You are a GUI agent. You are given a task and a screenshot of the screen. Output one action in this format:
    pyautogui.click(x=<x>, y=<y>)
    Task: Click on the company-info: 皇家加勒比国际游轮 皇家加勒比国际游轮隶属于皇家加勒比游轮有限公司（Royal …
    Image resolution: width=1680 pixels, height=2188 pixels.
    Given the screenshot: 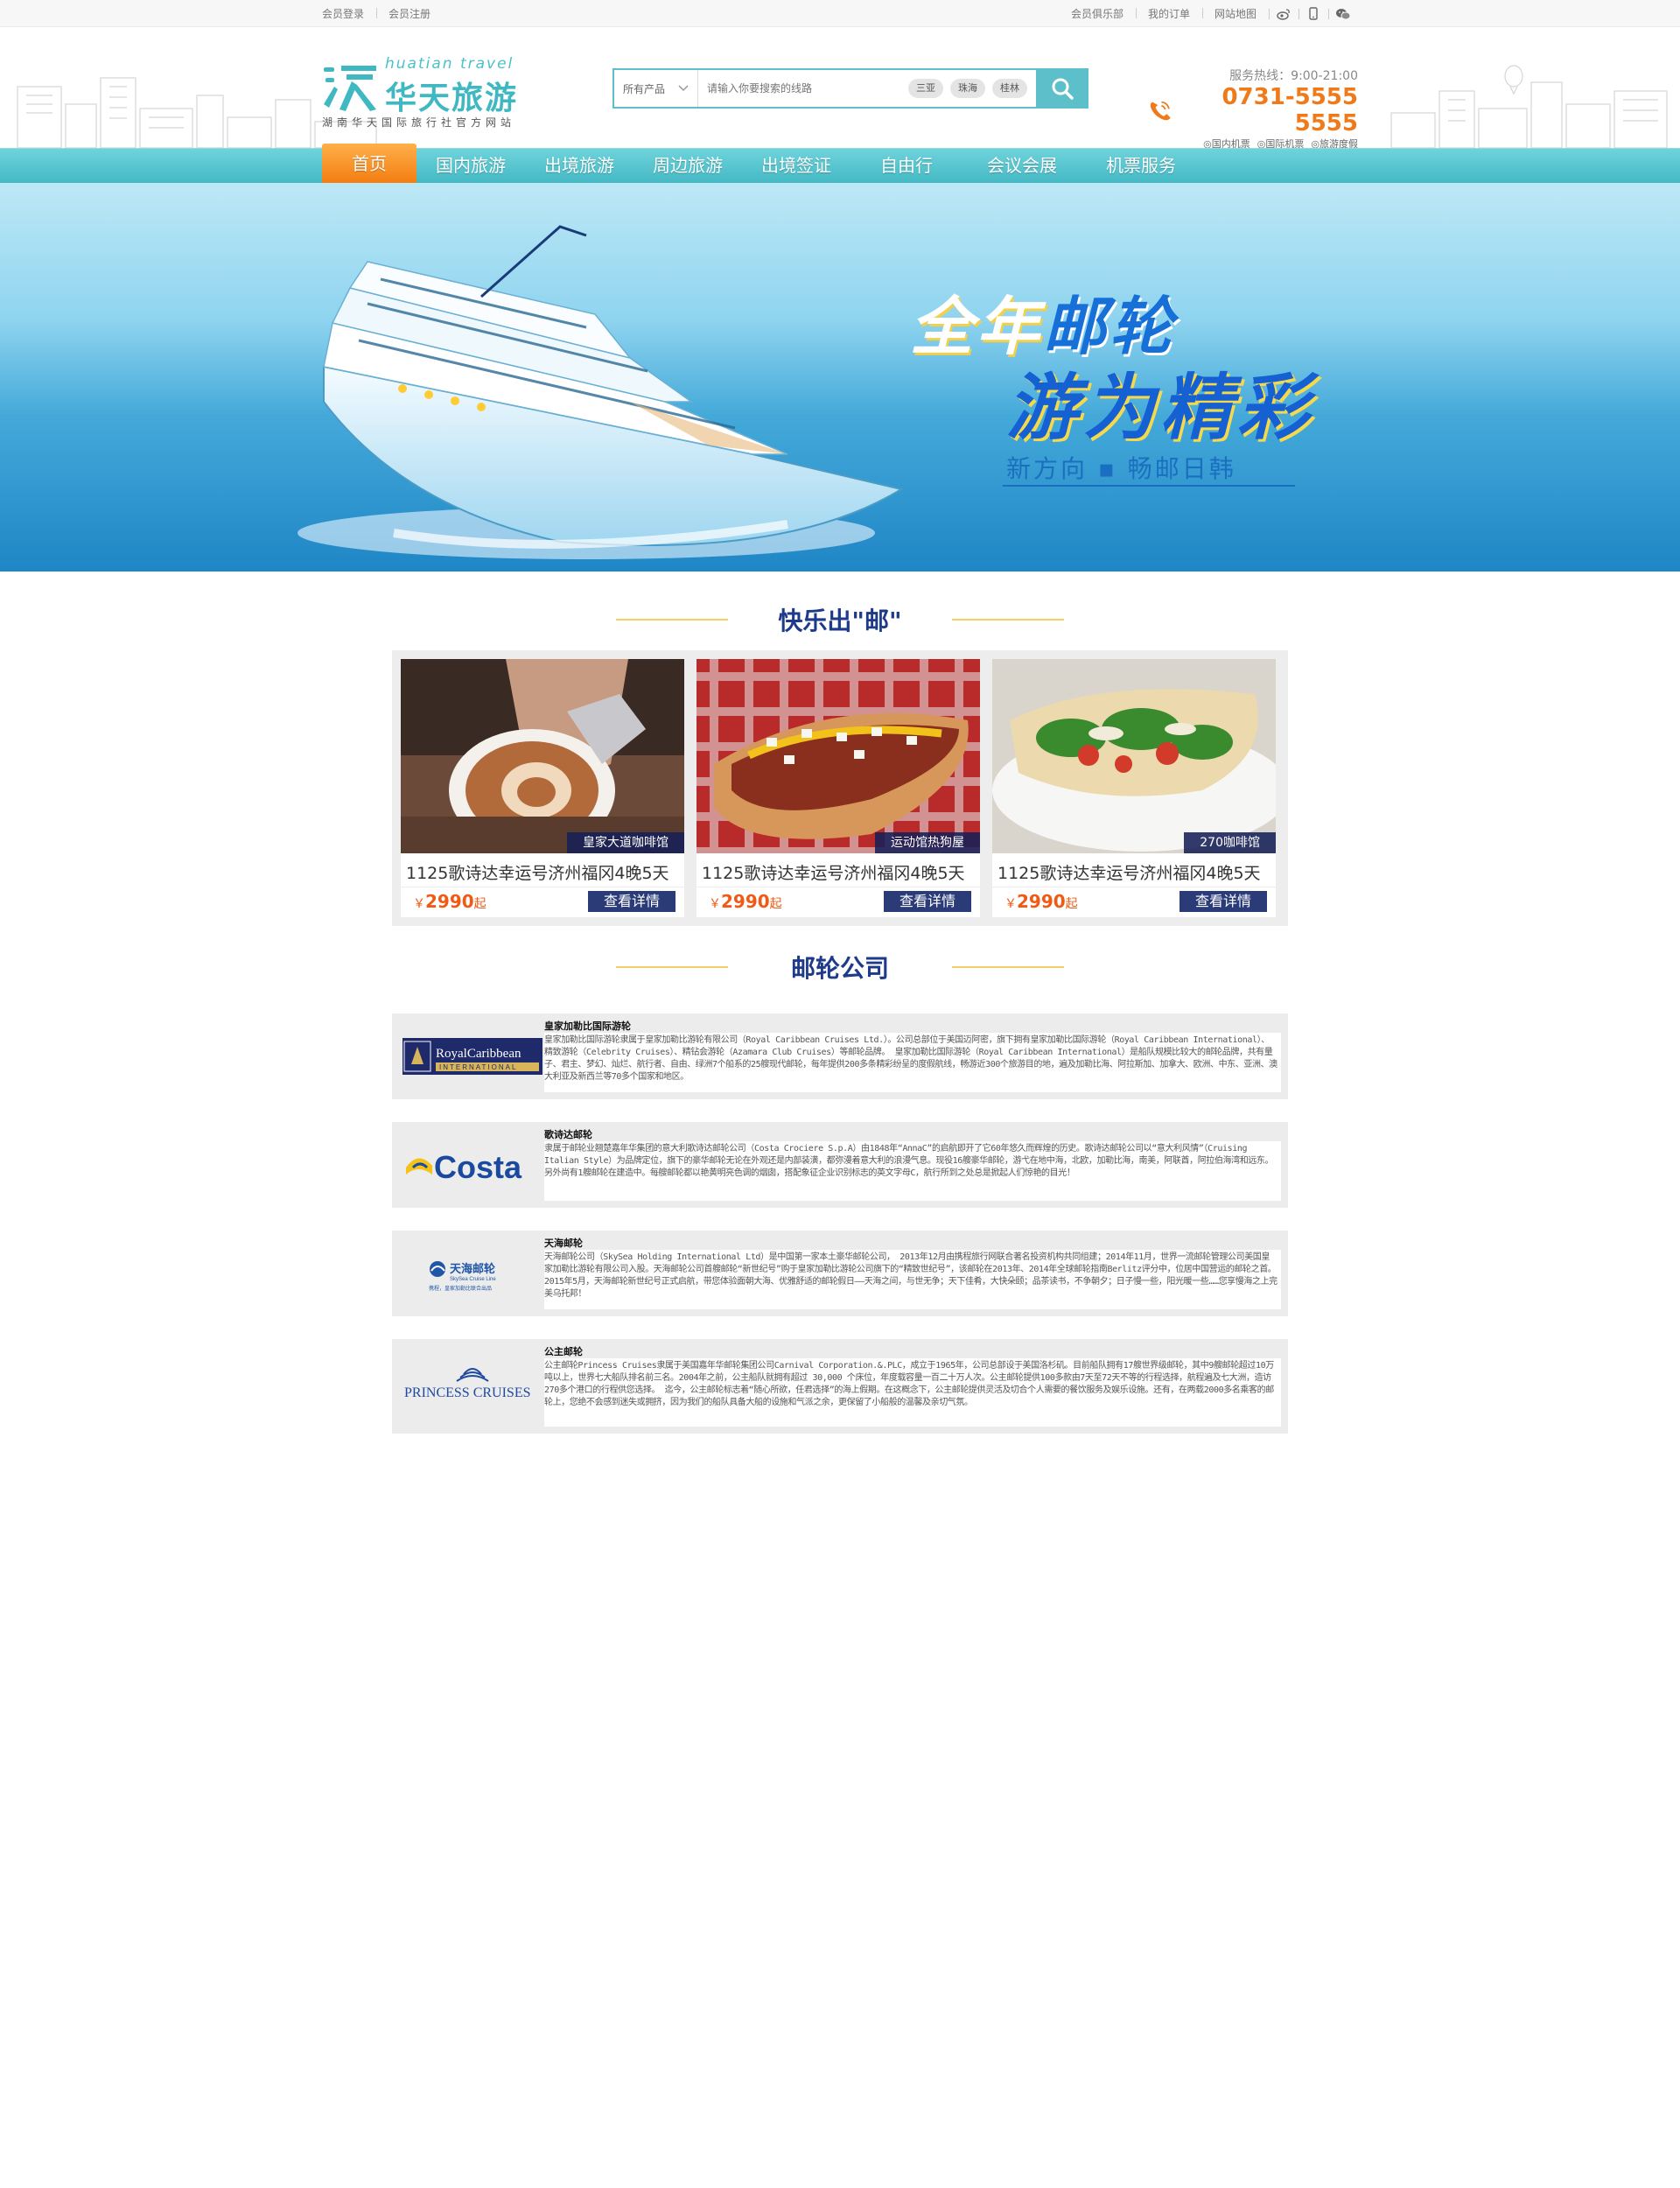 What is the action you would take?
    pyautogui.click(x=912, y=1060)
    